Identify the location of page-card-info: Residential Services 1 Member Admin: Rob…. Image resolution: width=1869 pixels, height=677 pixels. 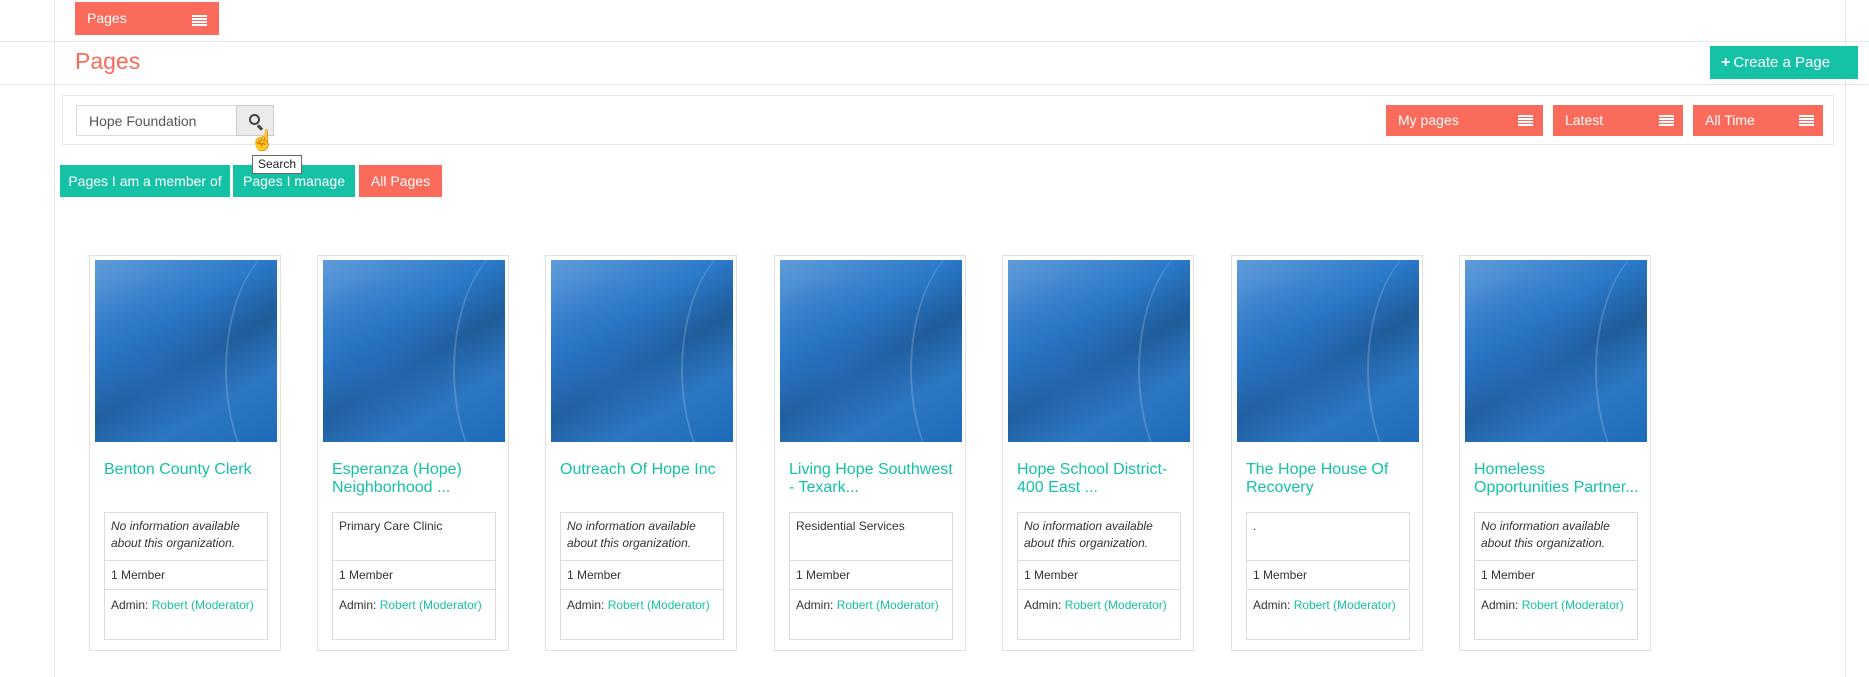
(871, 576).